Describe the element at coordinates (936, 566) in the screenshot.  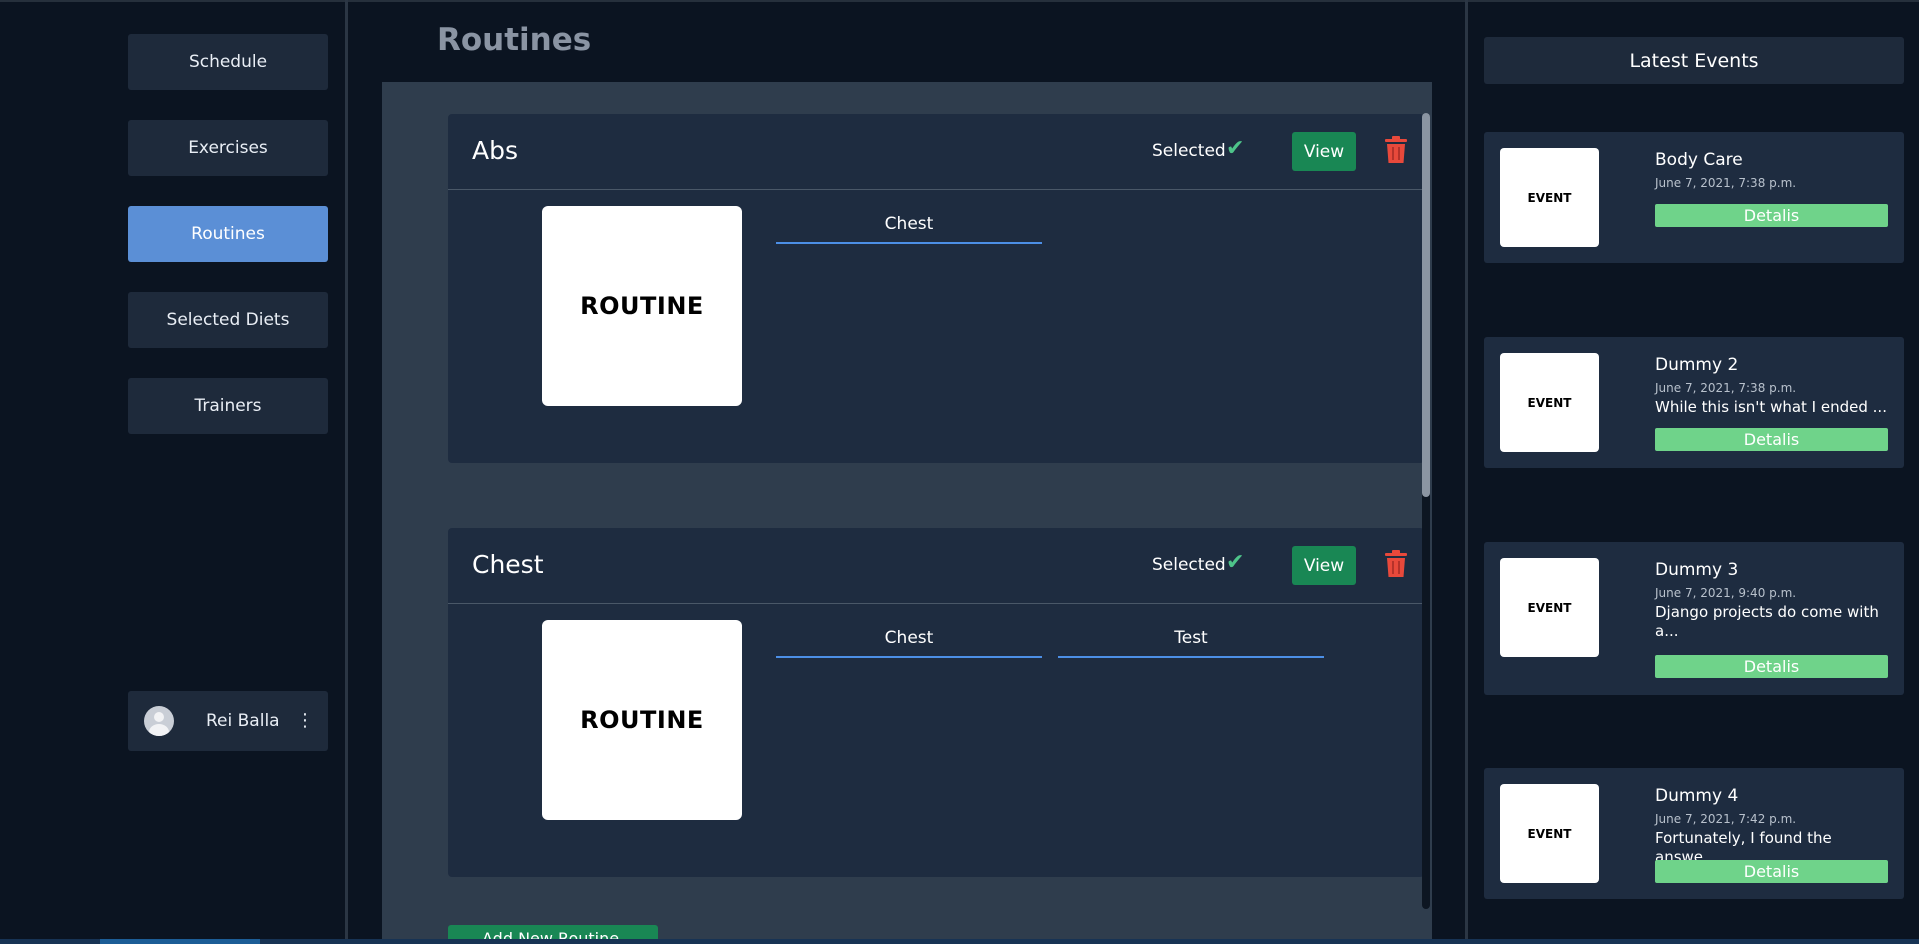
I see `routine-card-header: Chest Selected ✔ View` at that location.